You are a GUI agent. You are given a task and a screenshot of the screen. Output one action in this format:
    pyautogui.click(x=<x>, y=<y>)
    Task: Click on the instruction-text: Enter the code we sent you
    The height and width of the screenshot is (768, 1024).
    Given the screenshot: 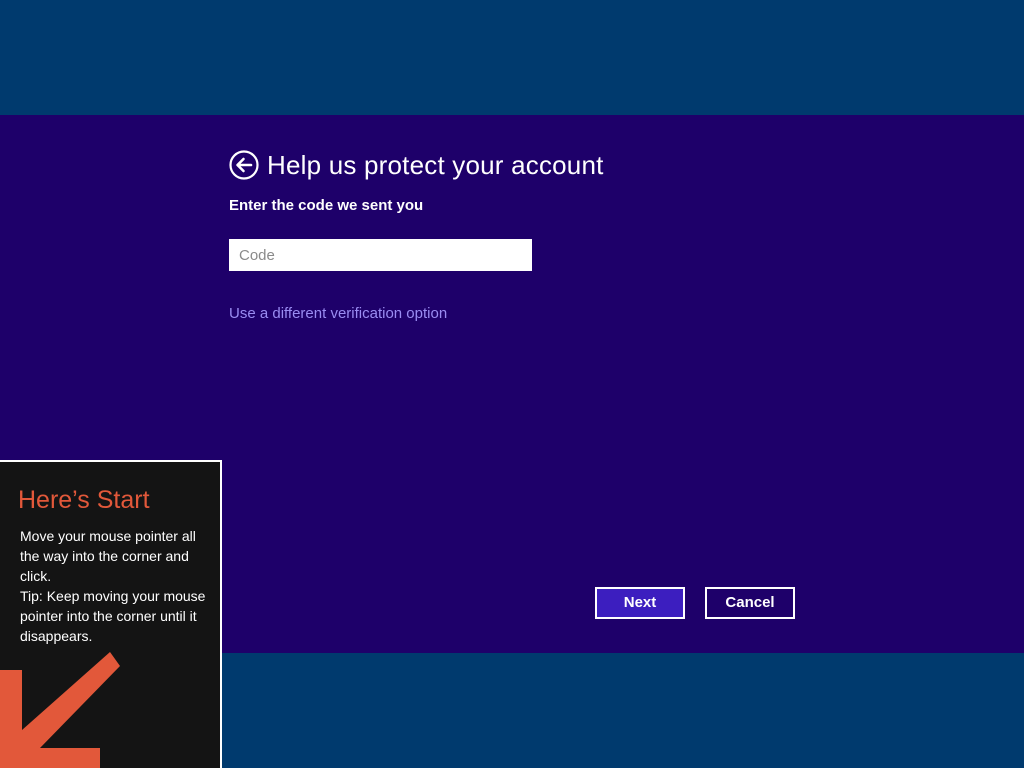 What is the action you would take?
    pyautogui.click(x=326, y=205)
    